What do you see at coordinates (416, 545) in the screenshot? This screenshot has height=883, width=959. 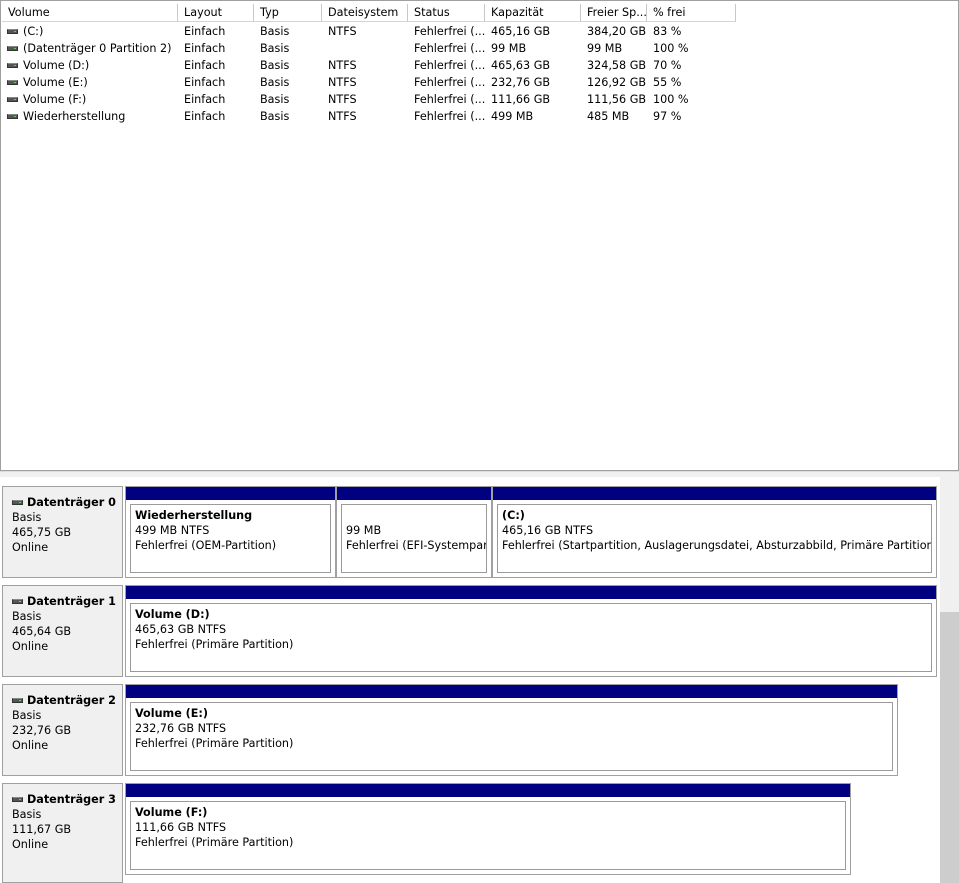 I see `partition-status: Fehlerfrei (EFI-Systempartit` at bounding box center [416, 545].